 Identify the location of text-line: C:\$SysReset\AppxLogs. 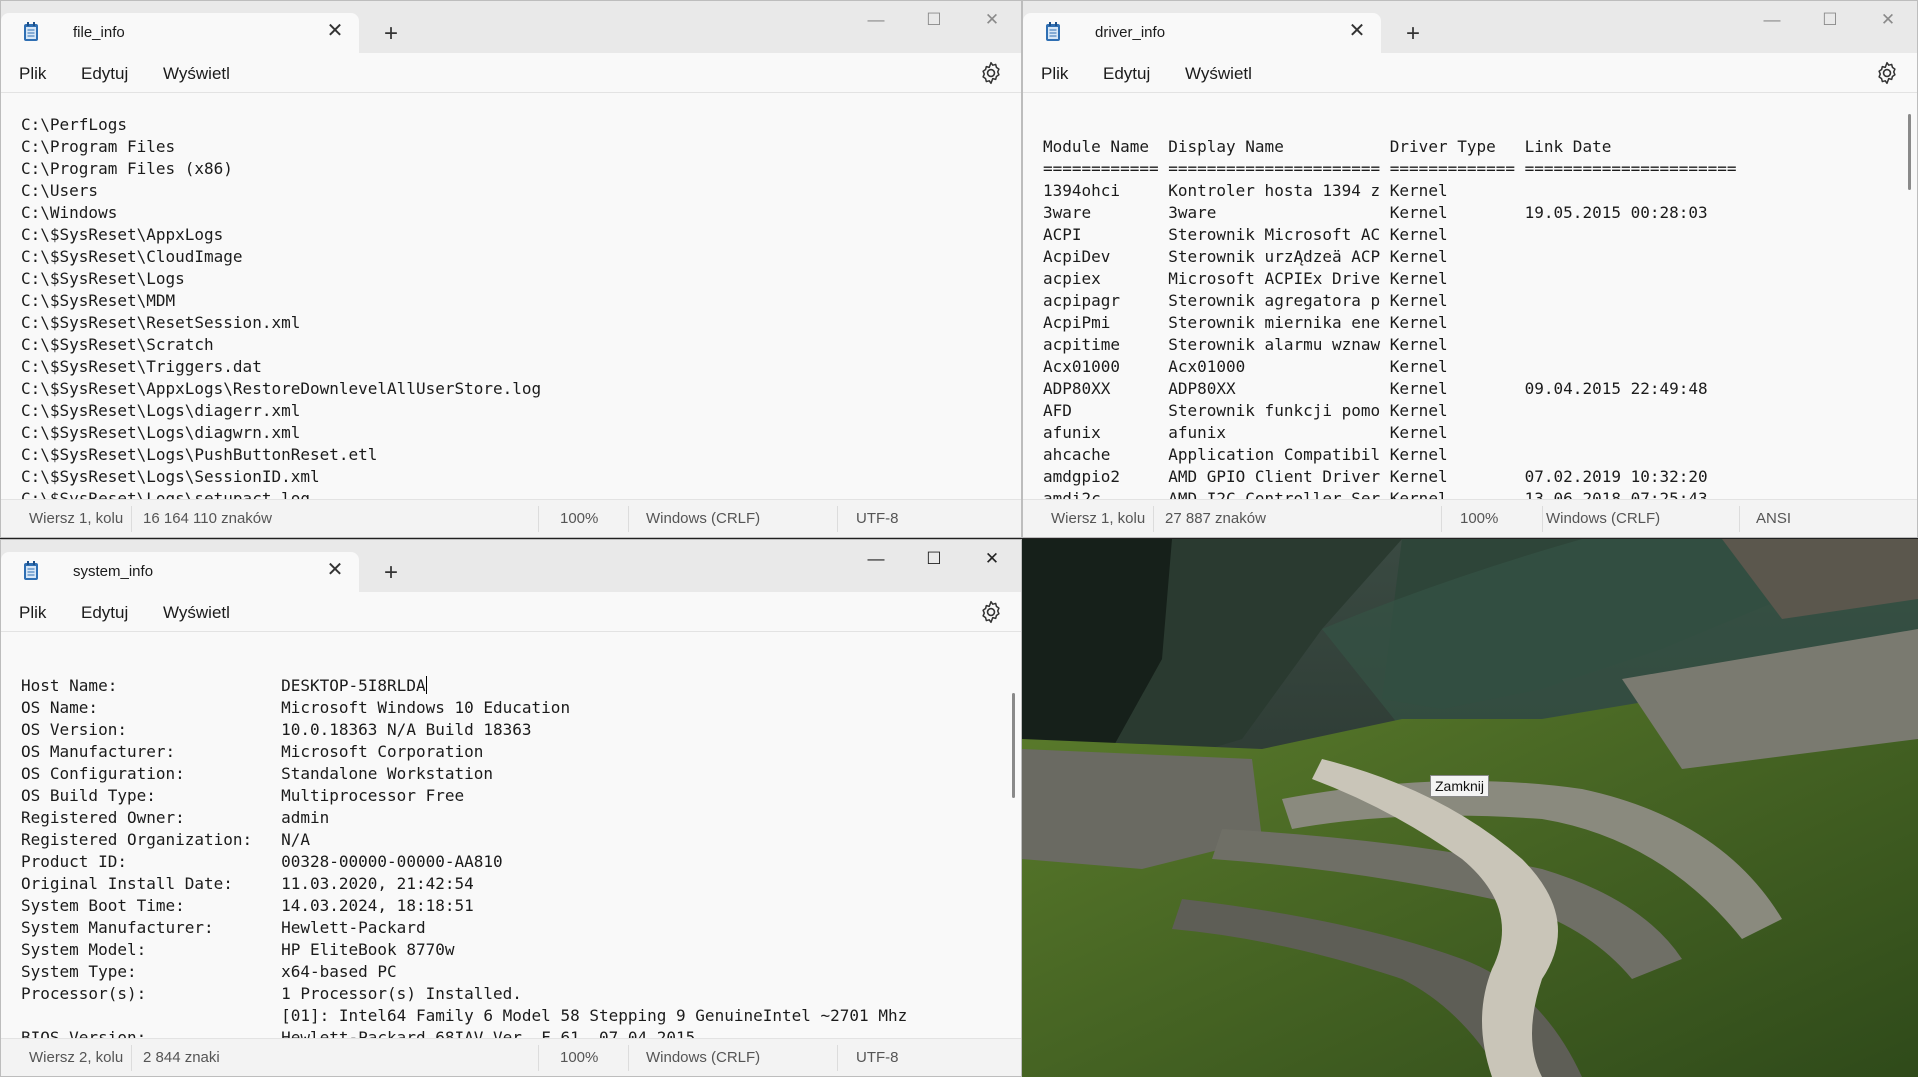
(122, 234).